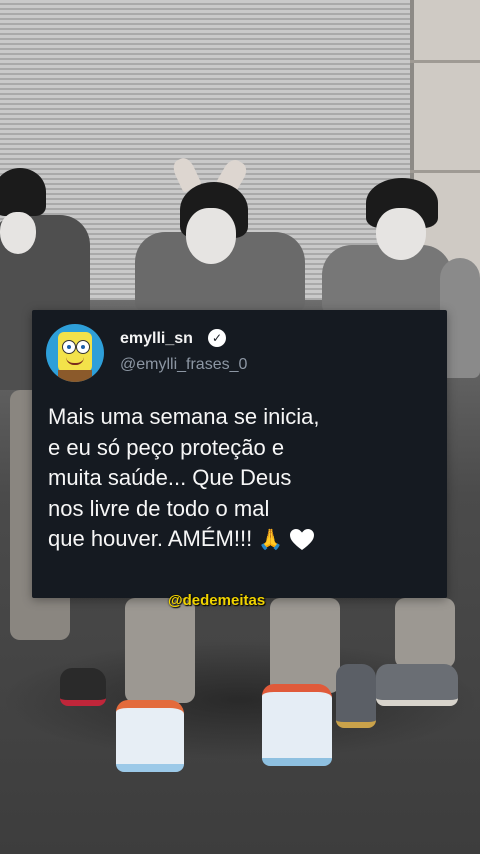 This screenshot has width=480, height=854. Describe the element at coordinates (271, 539) in the screenshot. I see `praying-hands-icon: 🙏` at that location.